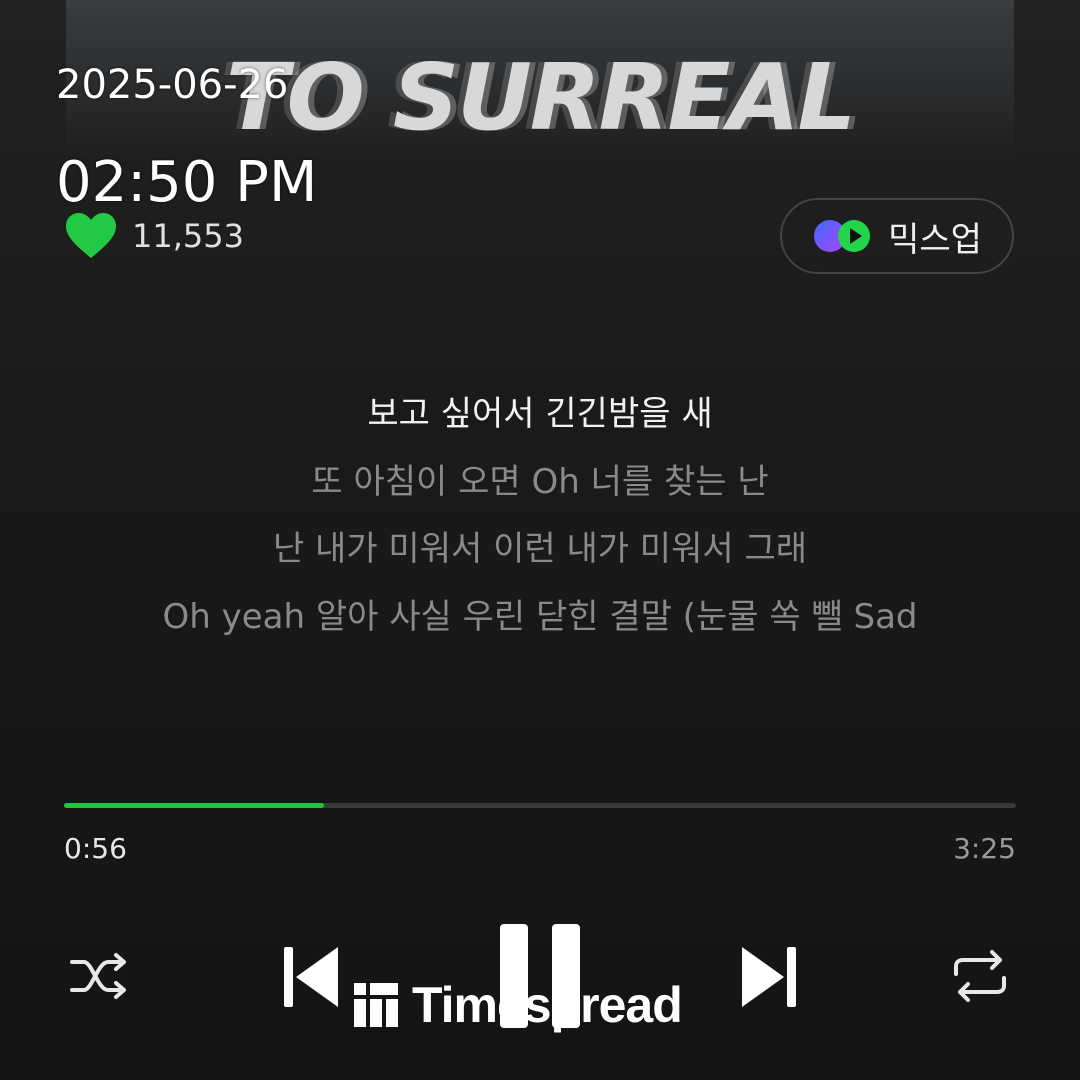 The height and width of the screenshot is (1080, 1080). Describe the element at coordinates (842, 236) in the screenshot. I see `mixup-icon` at that location.